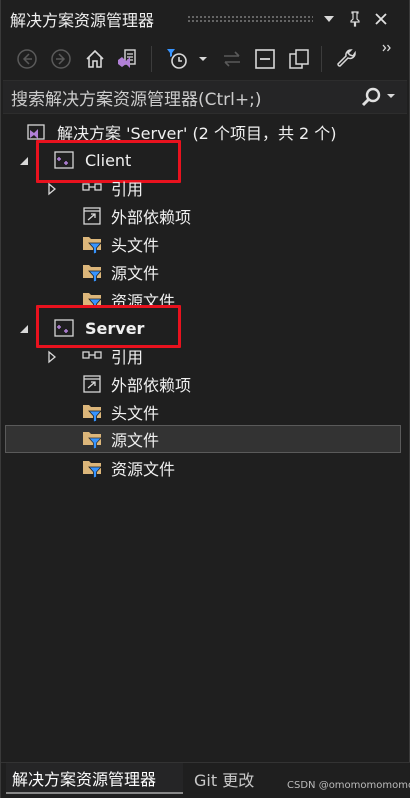  I want to click on forward-icon, so click(61, 59).